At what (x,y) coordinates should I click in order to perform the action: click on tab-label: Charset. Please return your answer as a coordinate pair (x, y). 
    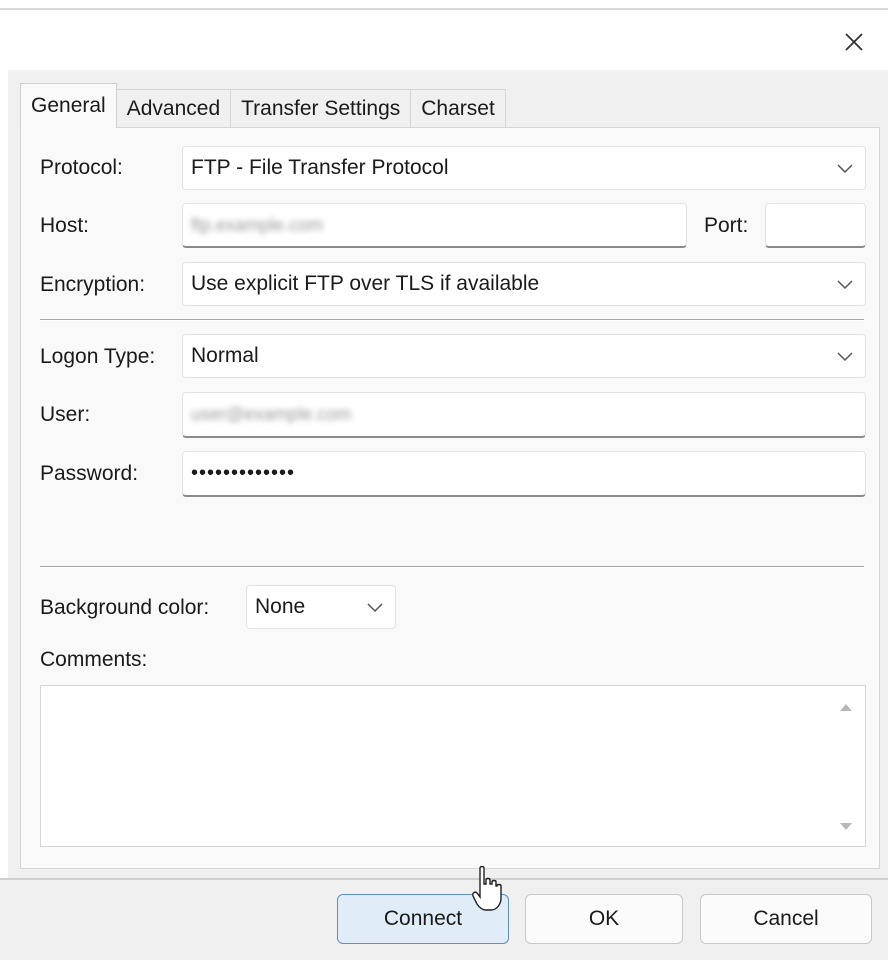
    Looking at the image, I should click on (458, 108).